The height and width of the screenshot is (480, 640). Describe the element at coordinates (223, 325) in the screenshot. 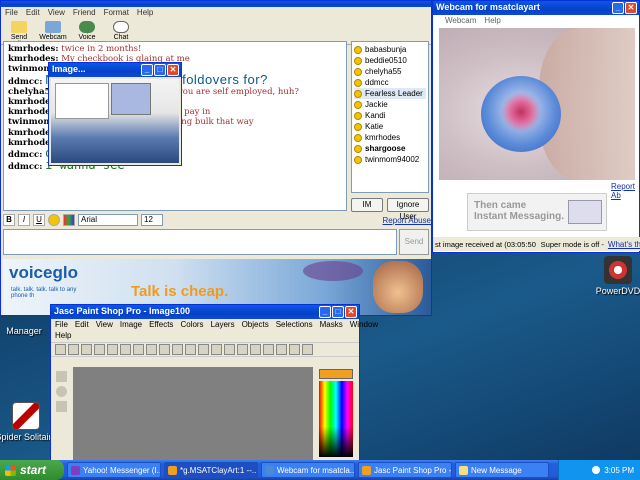

I see `psp-menu-item: Layers` at that location.